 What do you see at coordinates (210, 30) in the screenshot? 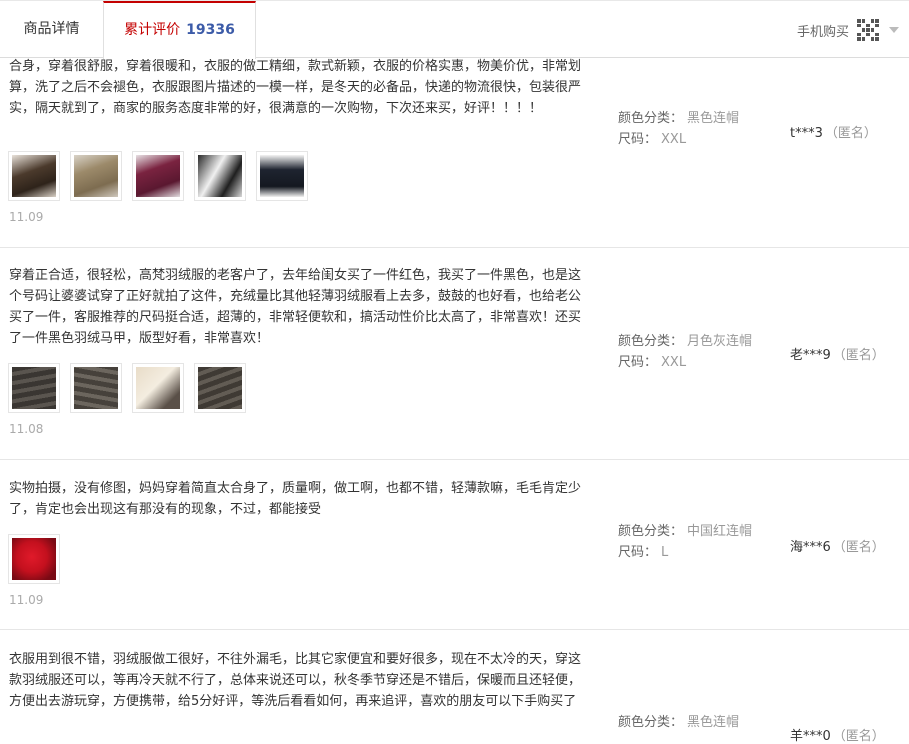
I see `review-count: 19336` at bounding box center [210, 30].